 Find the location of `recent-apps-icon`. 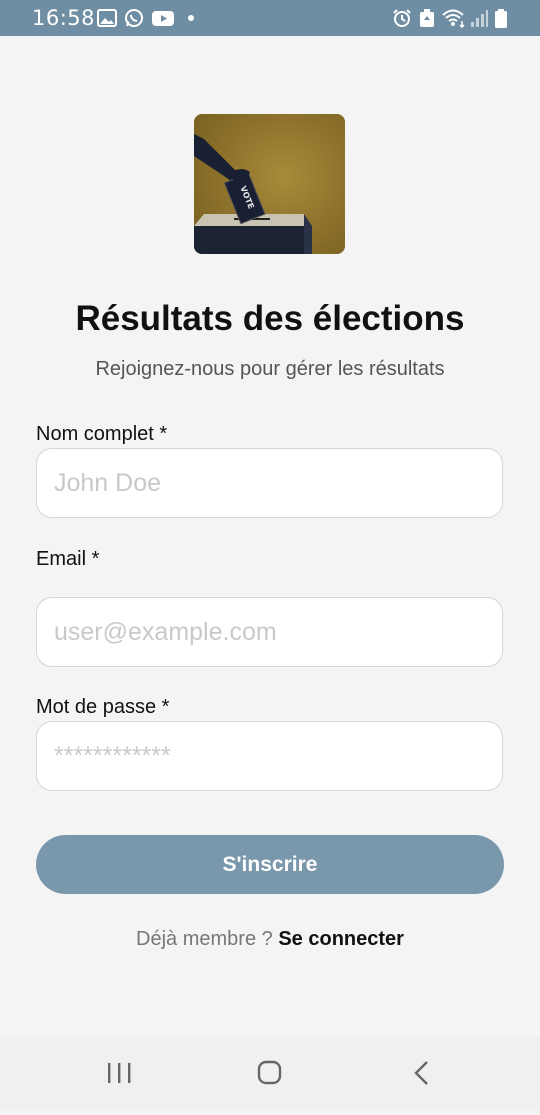

recent-apps-icon is located at coordinates (119, 1073).